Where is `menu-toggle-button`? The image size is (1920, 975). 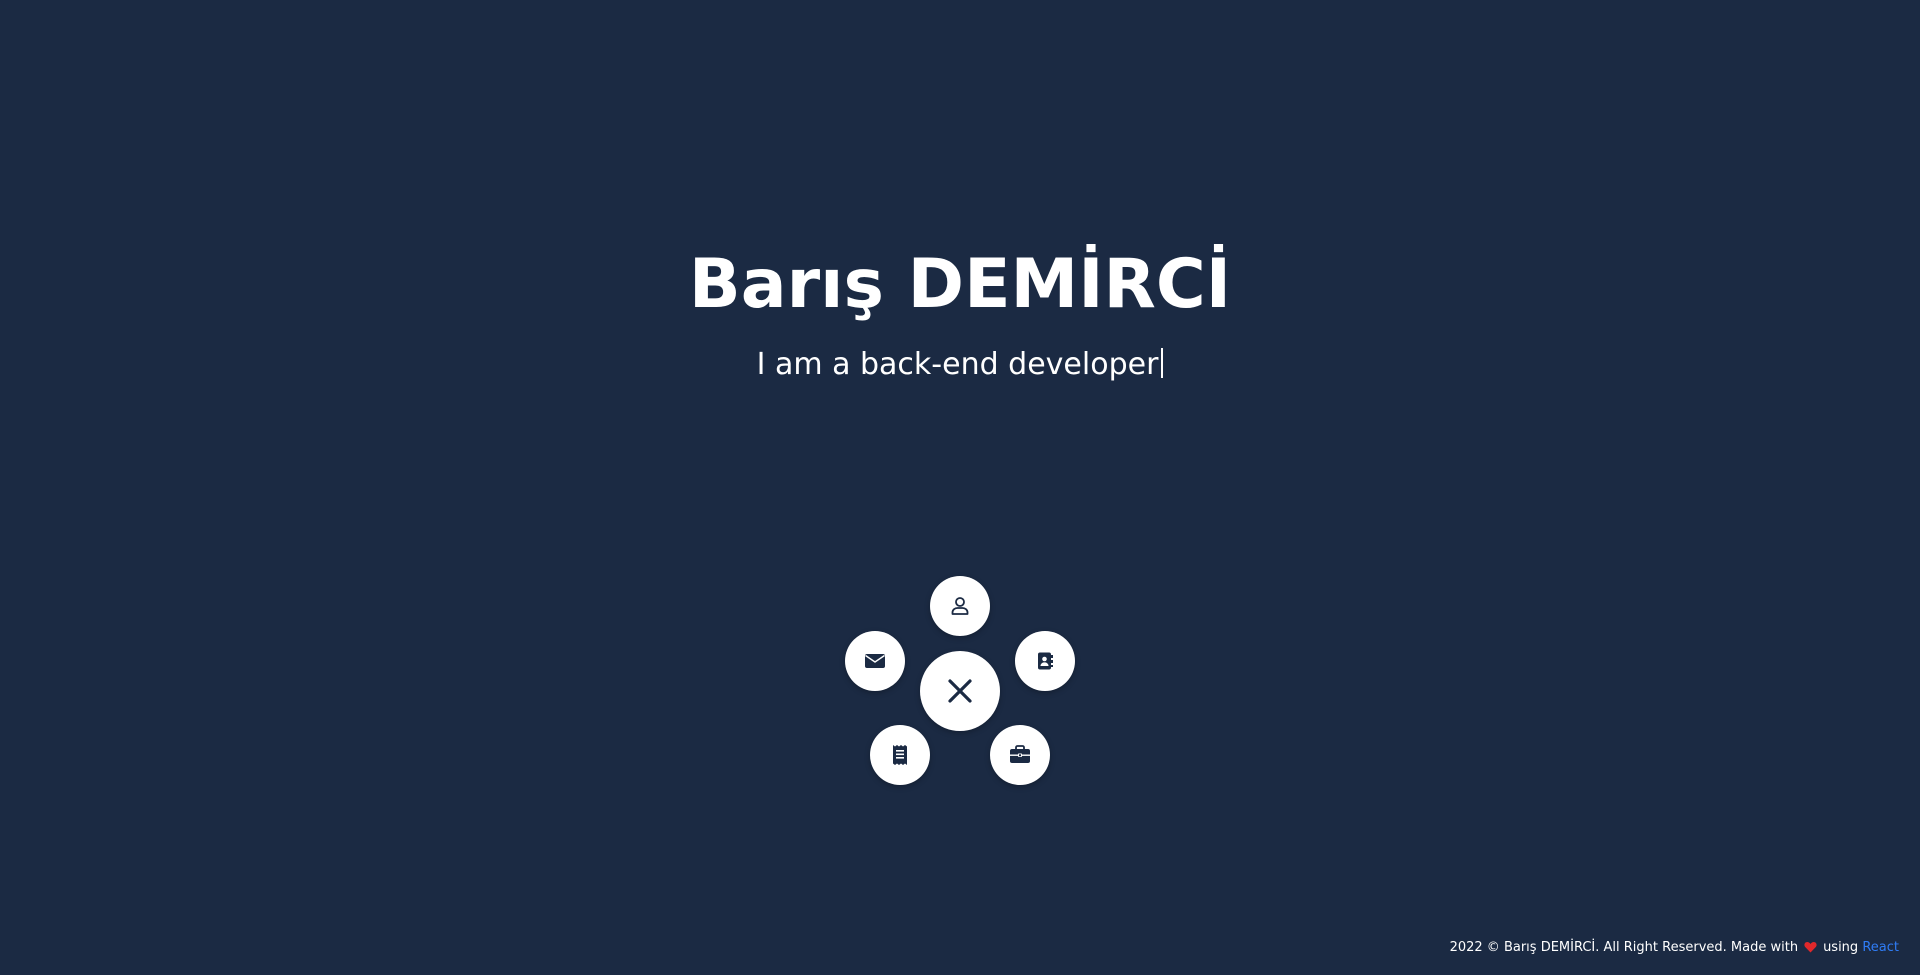
menu-toggle-button is located at coordinates (960, 691).